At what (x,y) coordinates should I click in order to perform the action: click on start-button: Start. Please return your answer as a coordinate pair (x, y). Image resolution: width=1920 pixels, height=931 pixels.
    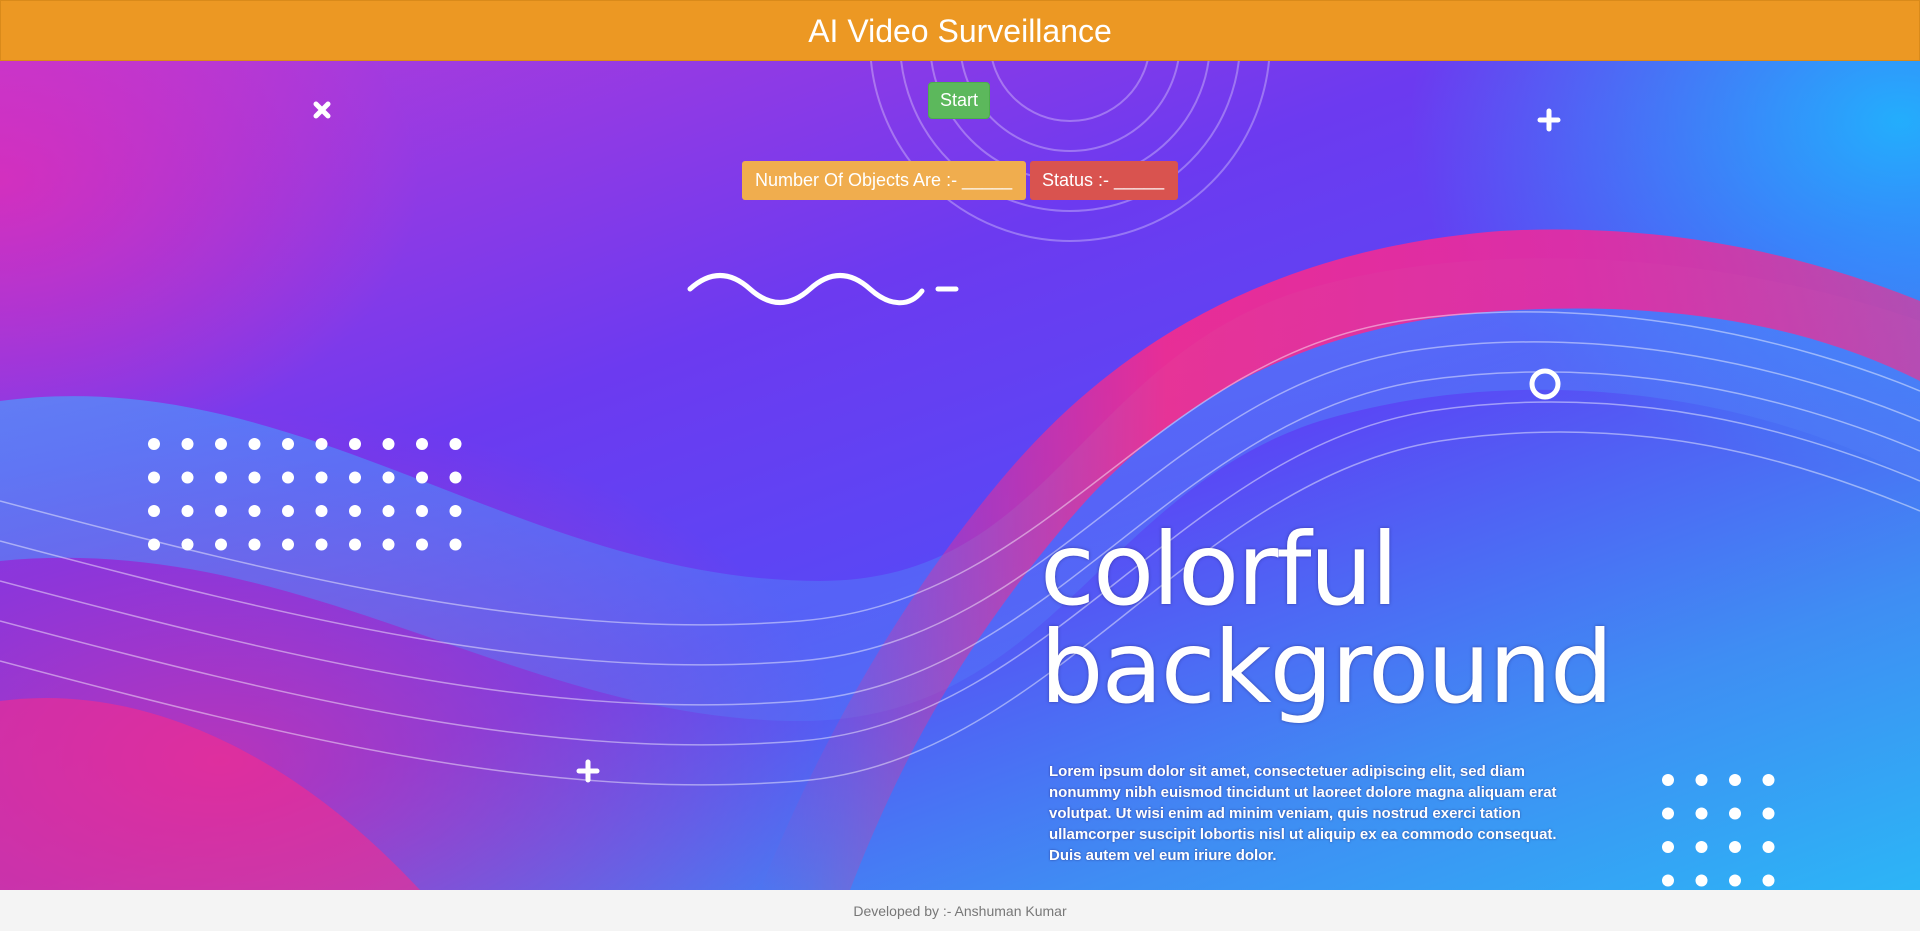
    Looking at the image, I should click on (959, 100).